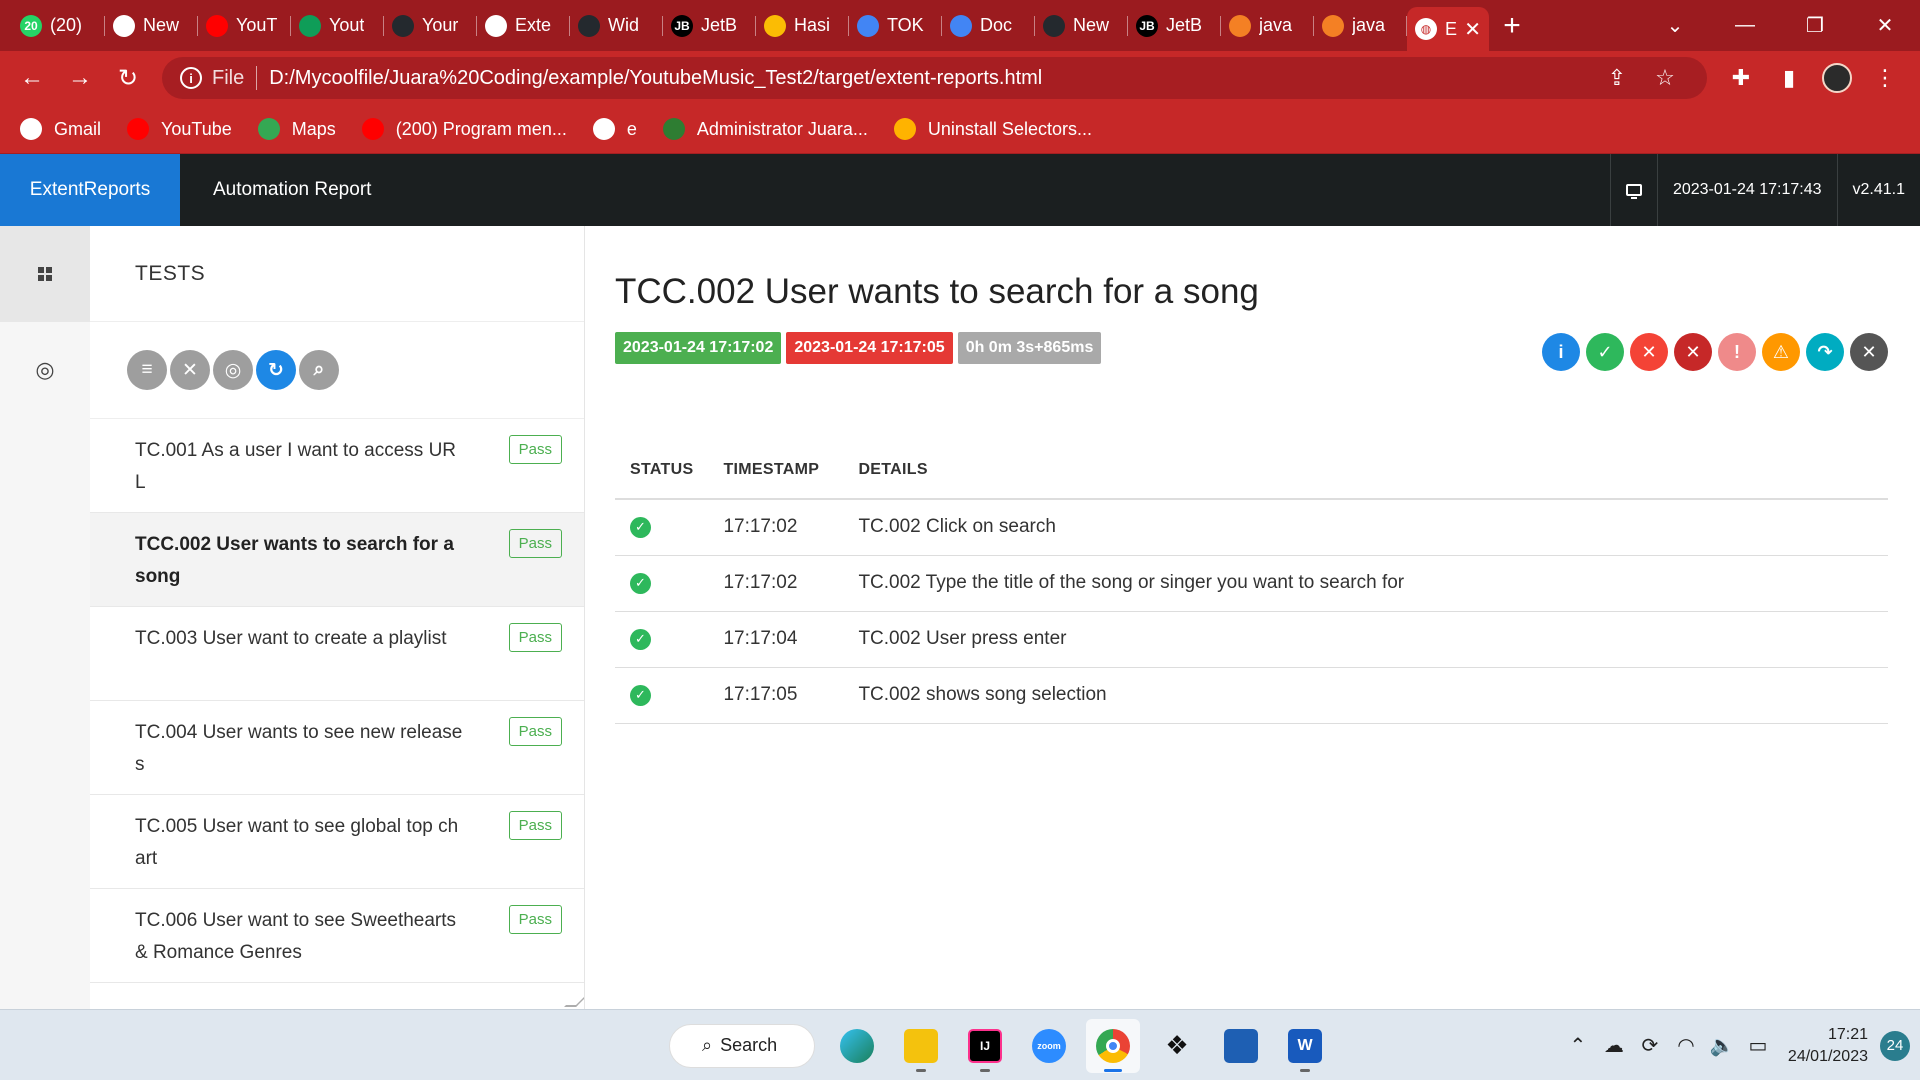 The width and height of the screenshot is (1920, 1081). What do you see at coordinates (1745, 25) in the screenshot?
I see `minimize-icon: —` at bounding box center [1745, 25].